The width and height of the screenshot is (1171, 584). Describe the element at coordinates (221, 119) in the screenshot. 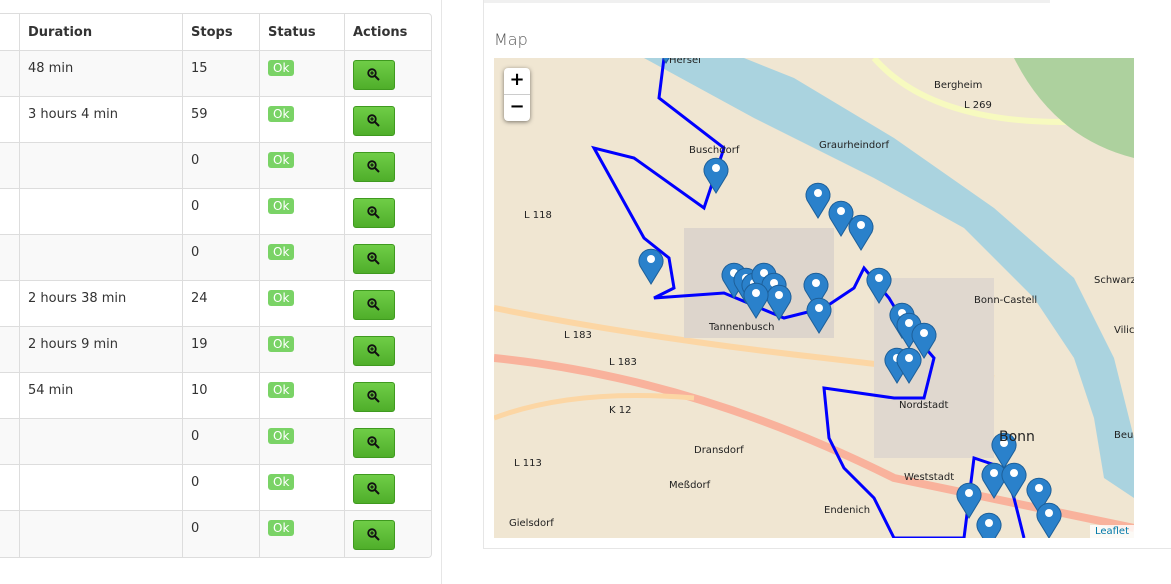

I see `stops-cell: 59` at that location.